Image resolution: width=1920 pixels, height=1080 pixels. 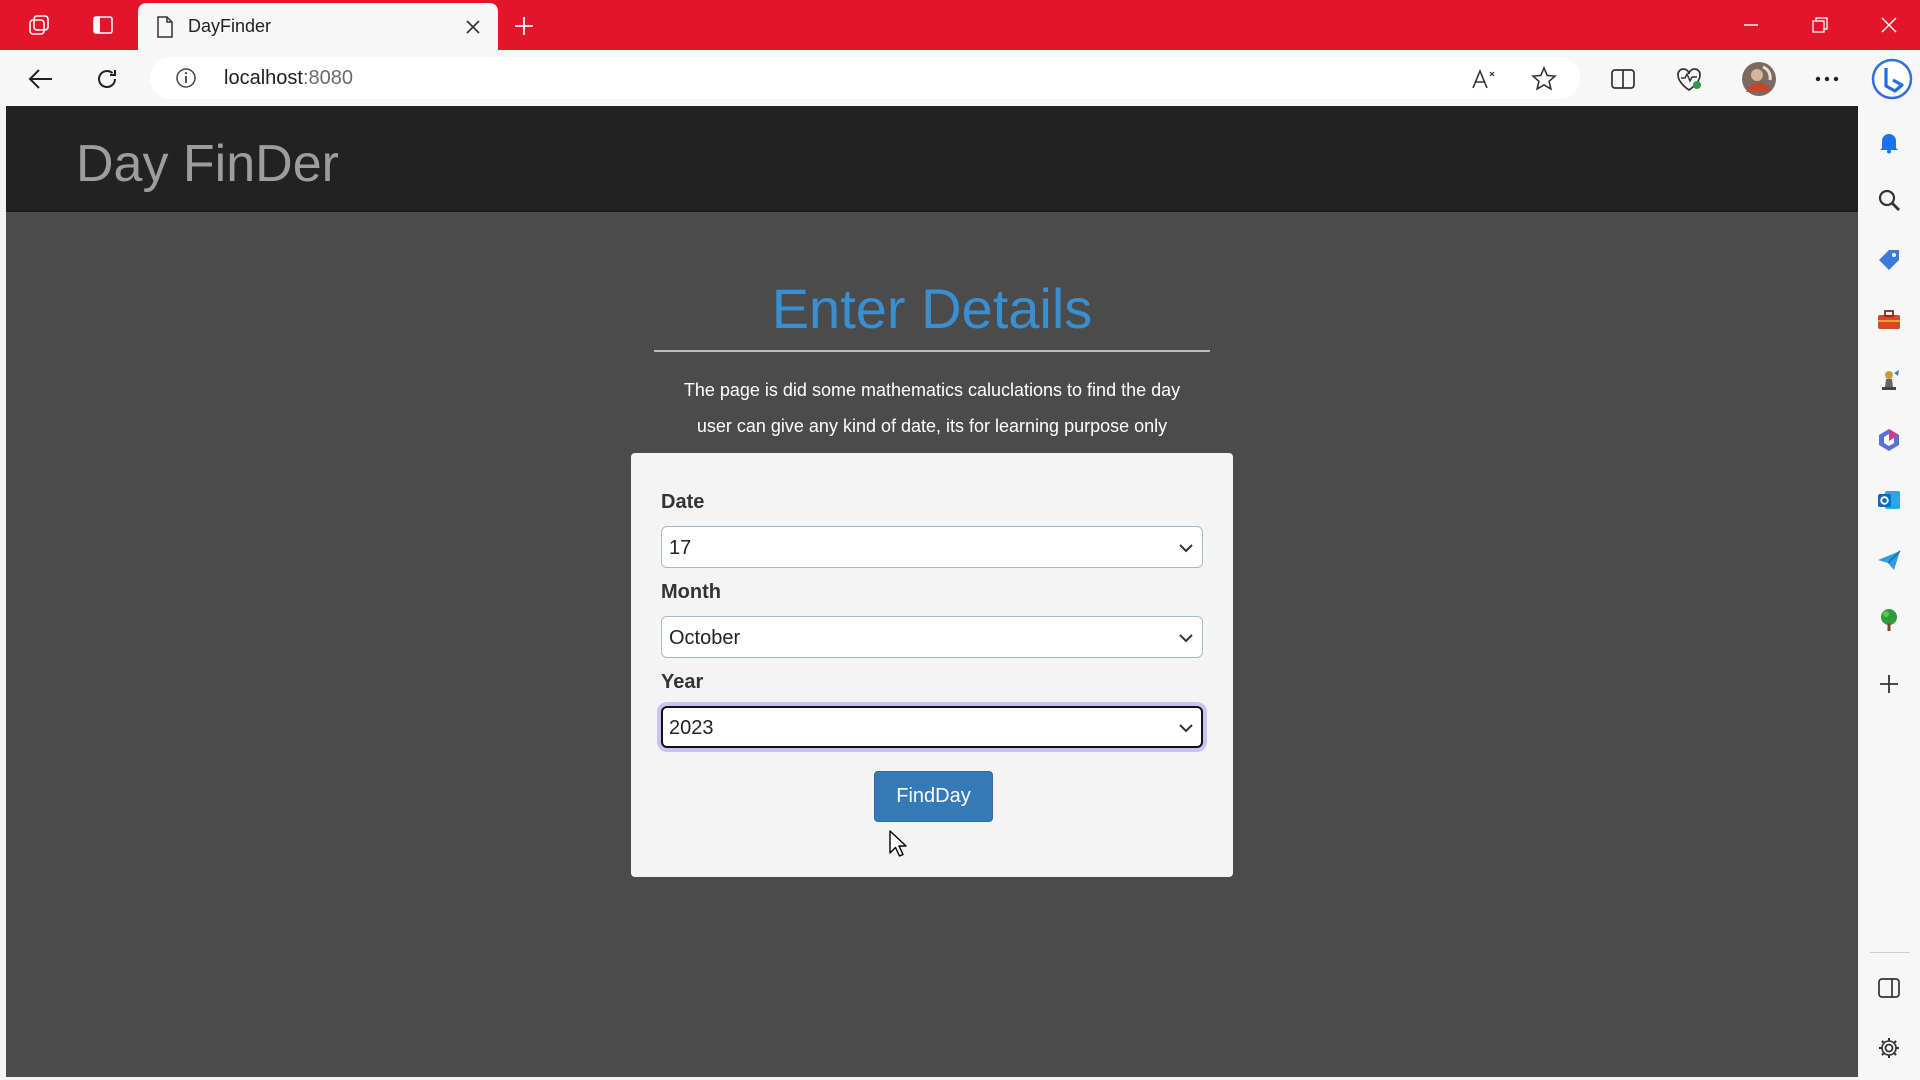 I want to click on minimize-icon, so click(x=1751, y=25).